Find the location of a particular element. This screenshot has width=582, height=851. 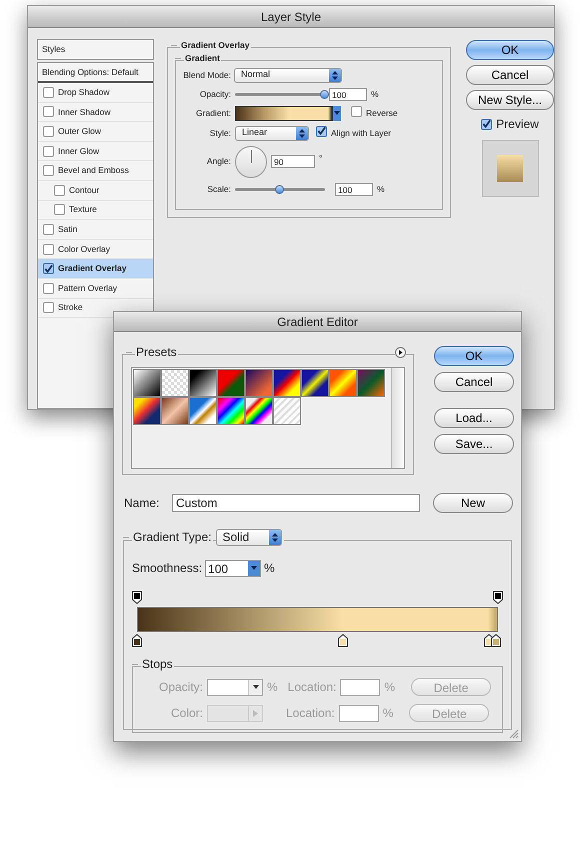

angle-dial is located at coordinates (251, 162).